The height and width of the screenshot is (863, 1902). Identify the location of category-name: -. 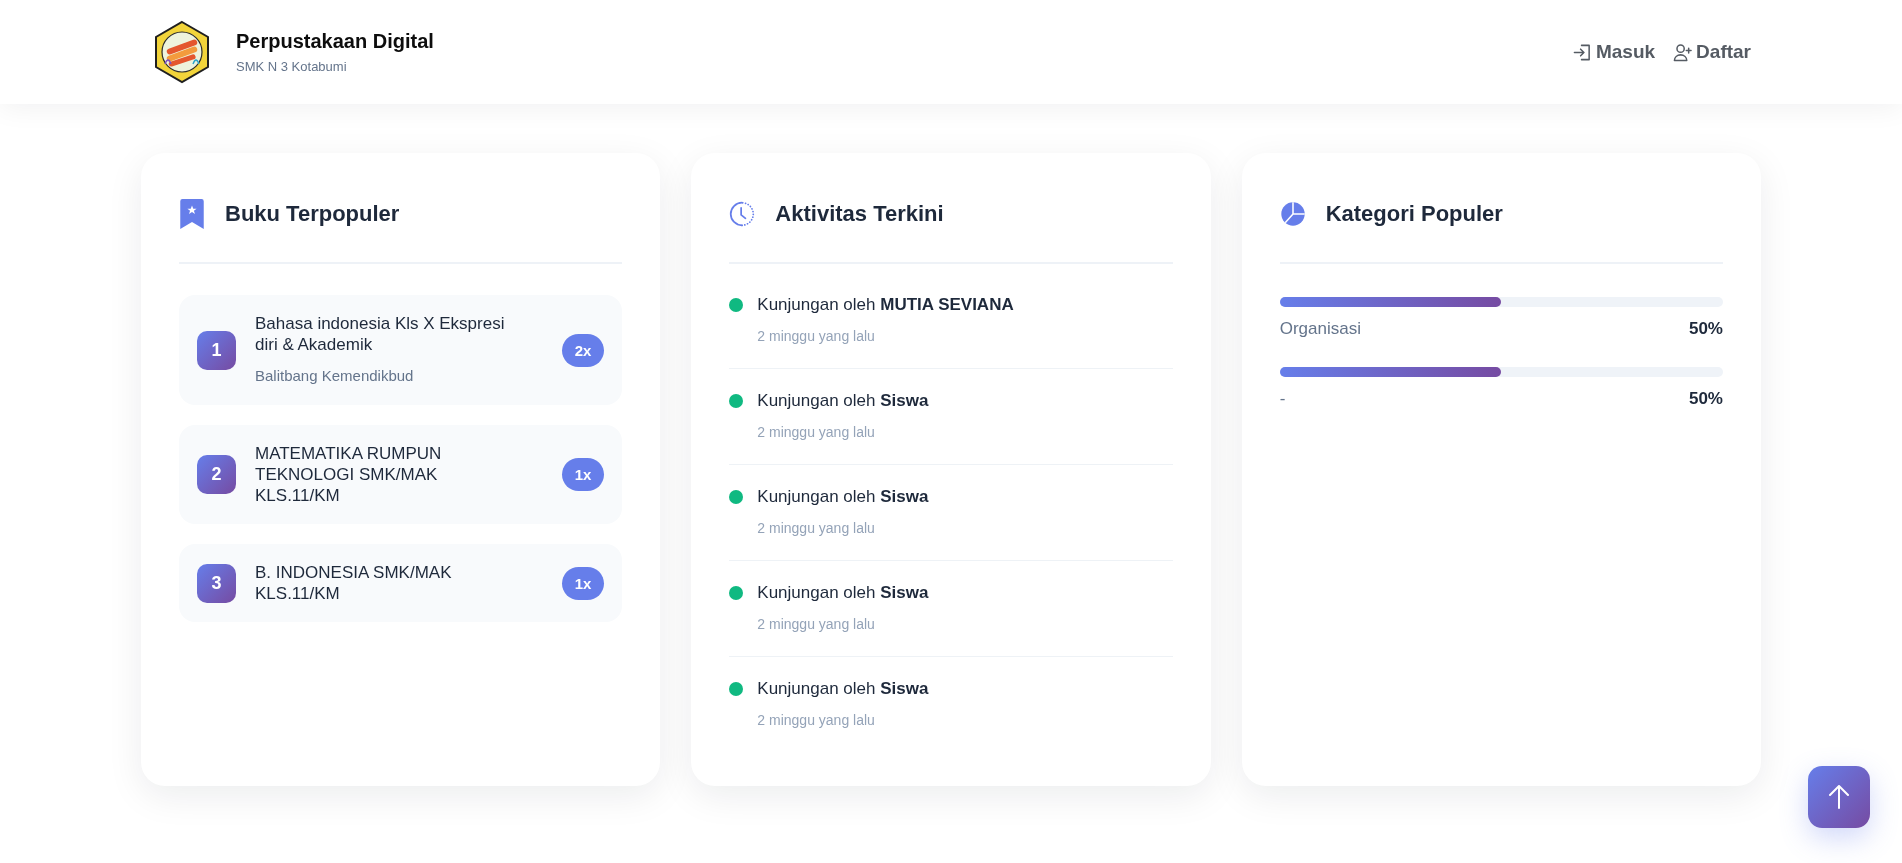
(1282, 399).